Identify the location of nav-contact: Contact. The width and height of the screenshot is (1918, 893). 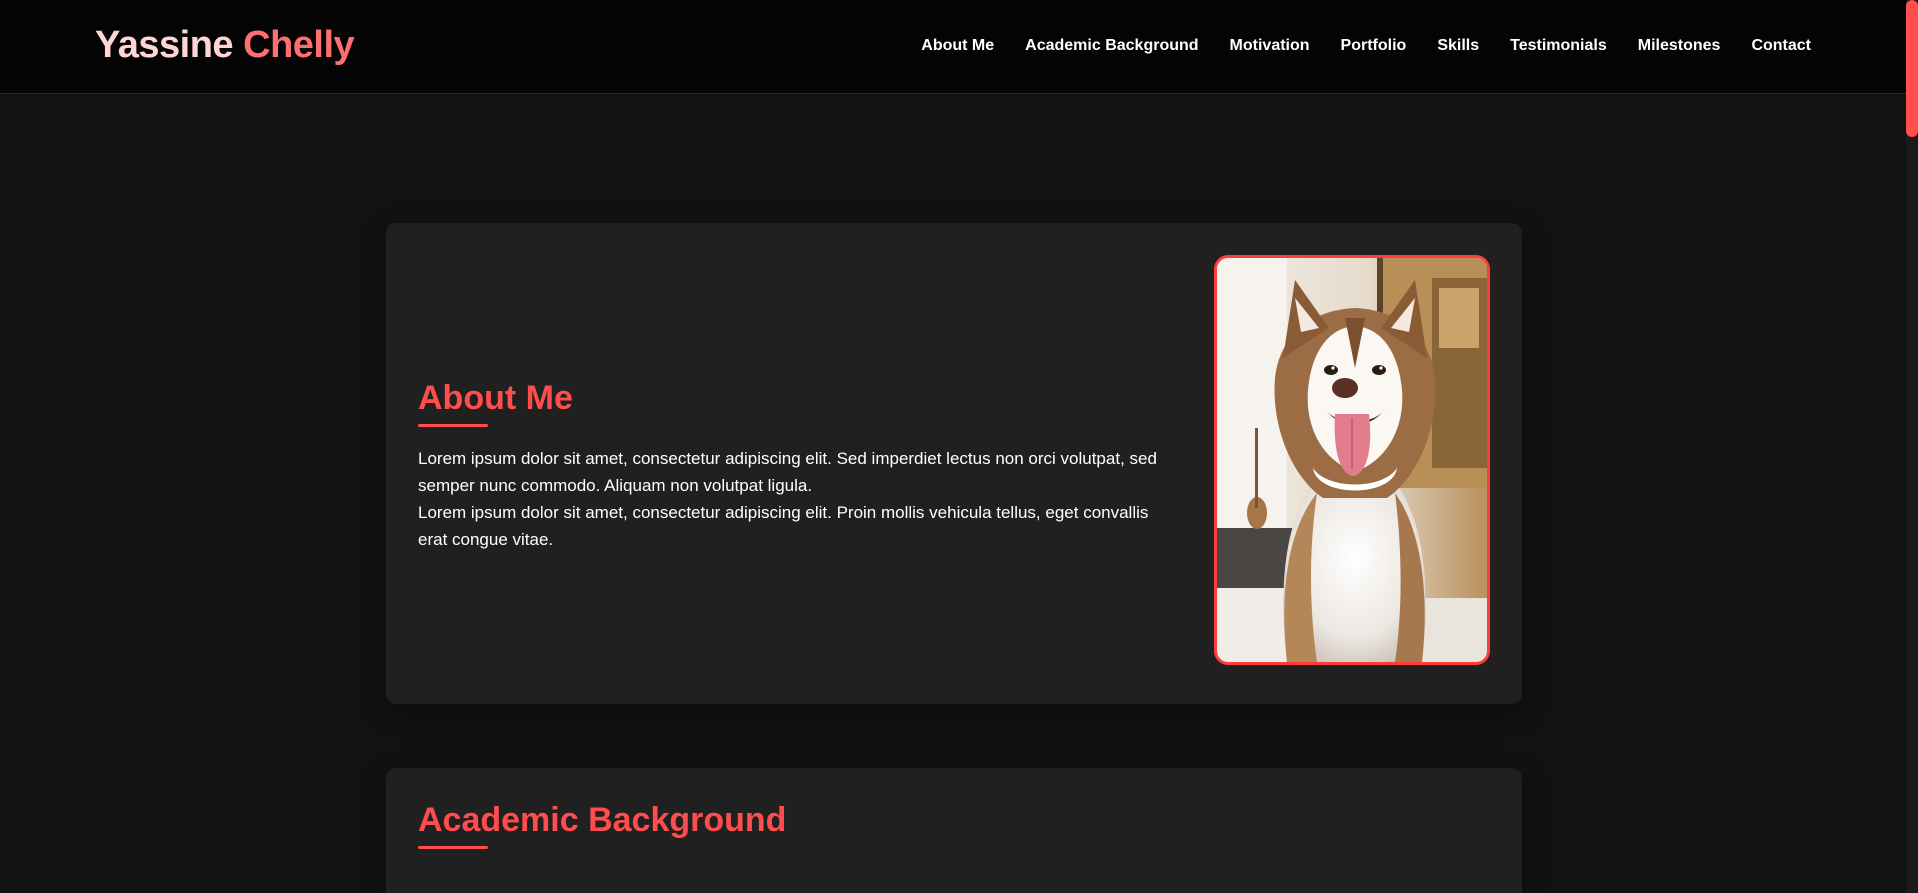
(1781, 46).